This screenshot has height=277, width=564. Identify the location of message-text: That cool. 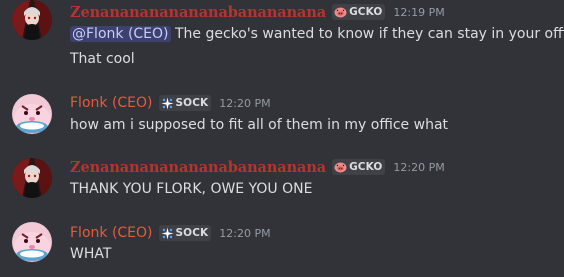
(102, 59).